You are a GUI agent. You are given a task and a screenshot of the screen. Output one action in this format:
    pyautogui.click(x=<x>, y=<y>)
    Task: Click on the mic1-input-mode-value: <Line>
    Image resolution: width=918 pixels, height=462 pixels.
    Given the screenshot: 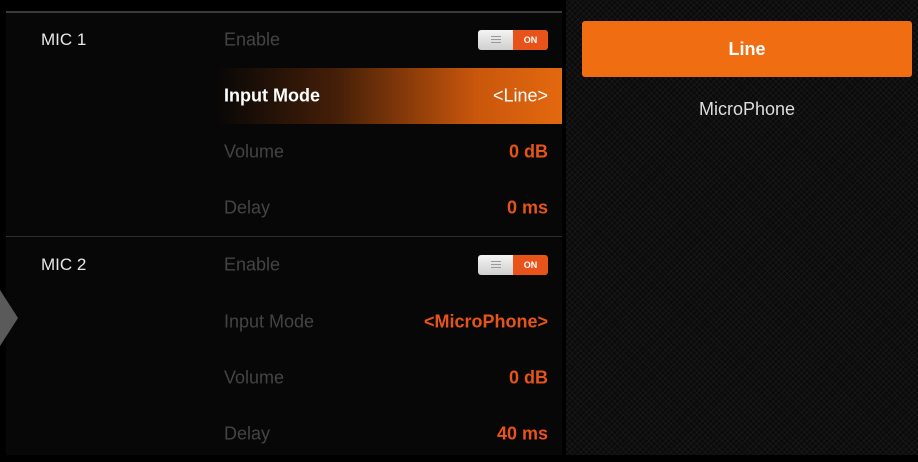 What is the action you would take?
    pyautogui.click(x=520, y=95)
    